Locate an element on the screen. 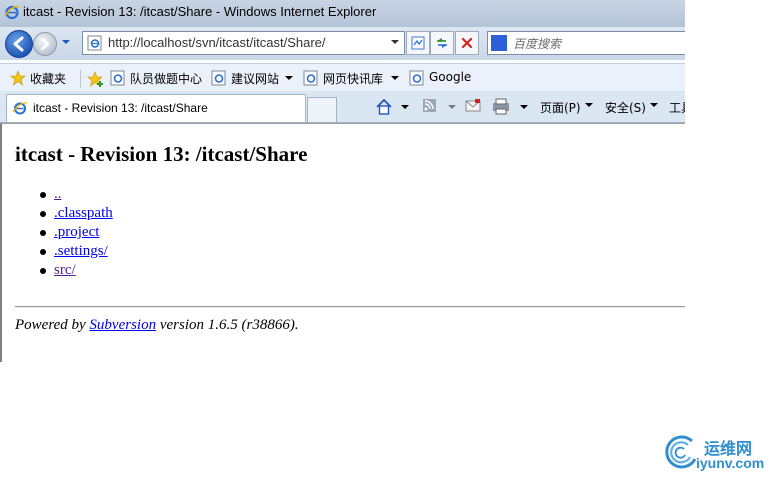  mail-icon is located at coordinates (473, 105).